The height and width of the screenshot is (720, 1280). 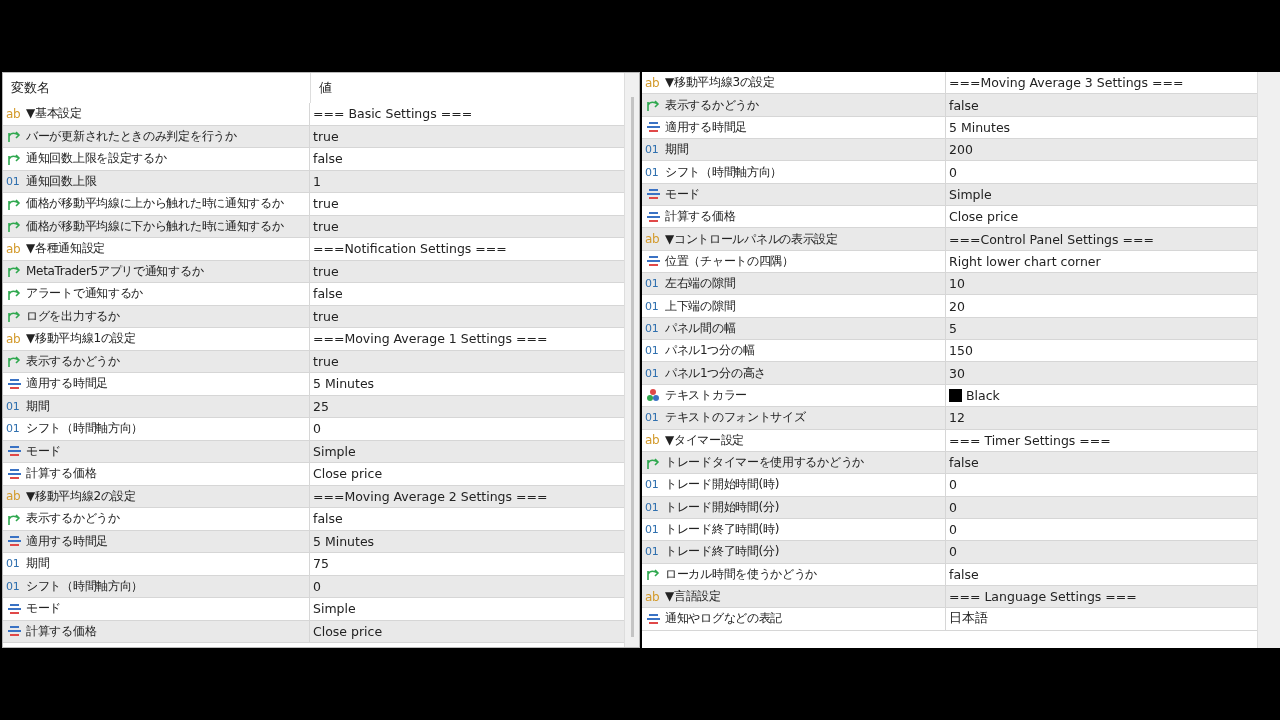 I want to click on parameter-value: 10, so click(x=957, y=284).